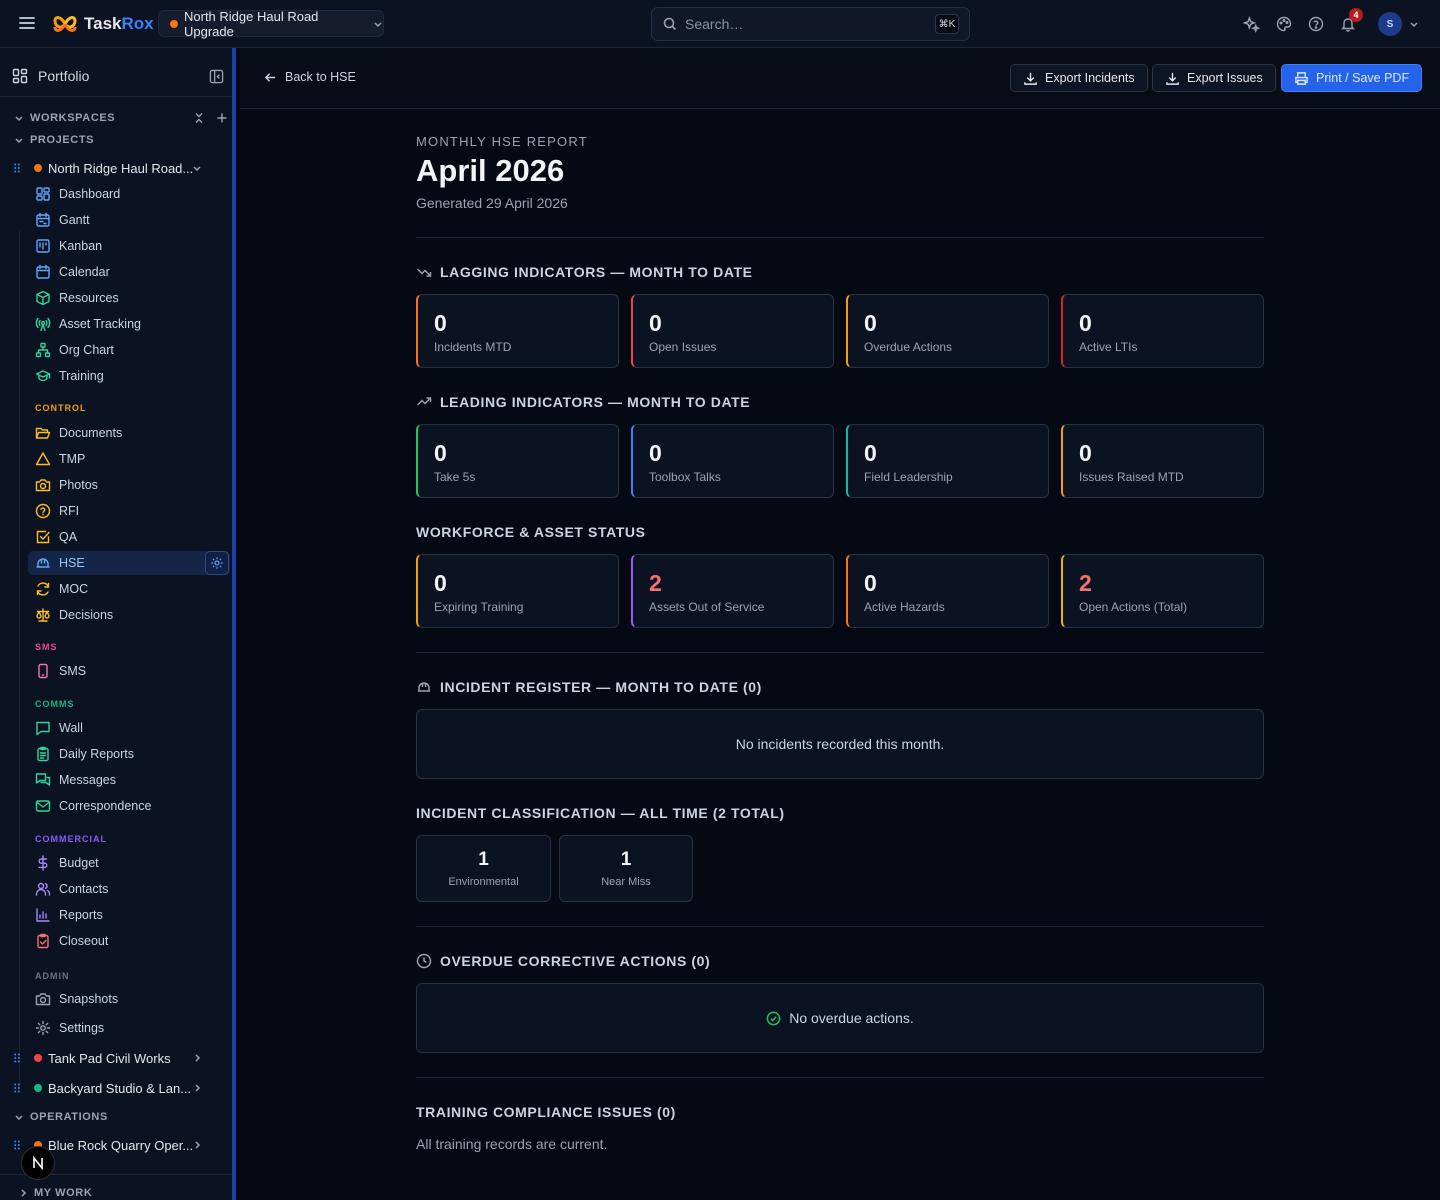 The image size is (1440, 1200). I want to click on graduation-cap-icon, so click(43, 376).